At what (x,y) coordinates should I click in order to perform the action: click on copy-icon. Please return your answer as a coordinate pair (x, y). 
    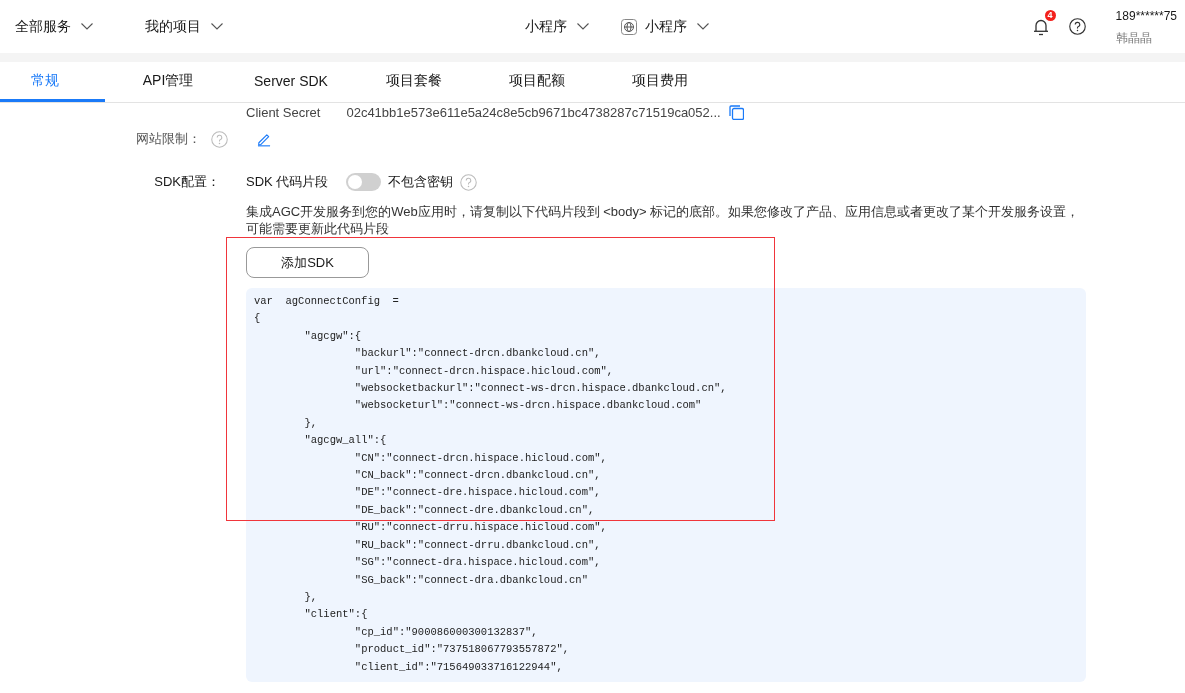
    Looking at the image, I should click on (736, 112).